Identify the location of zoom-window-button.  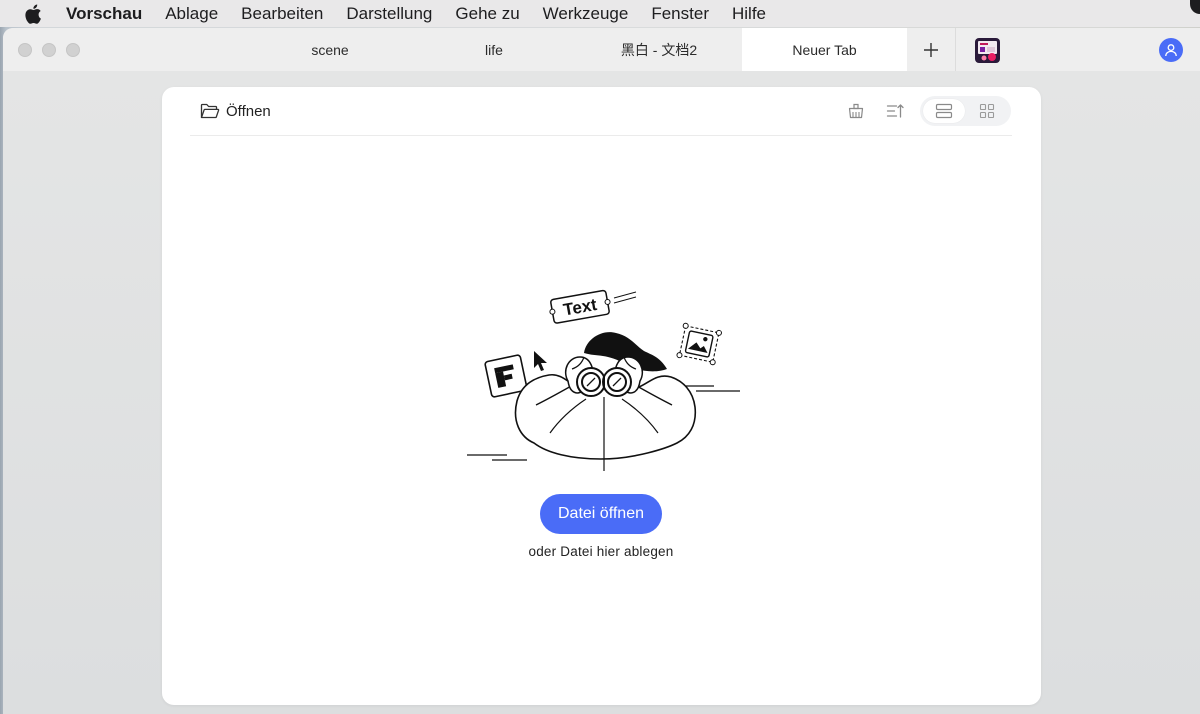
(73, 50).